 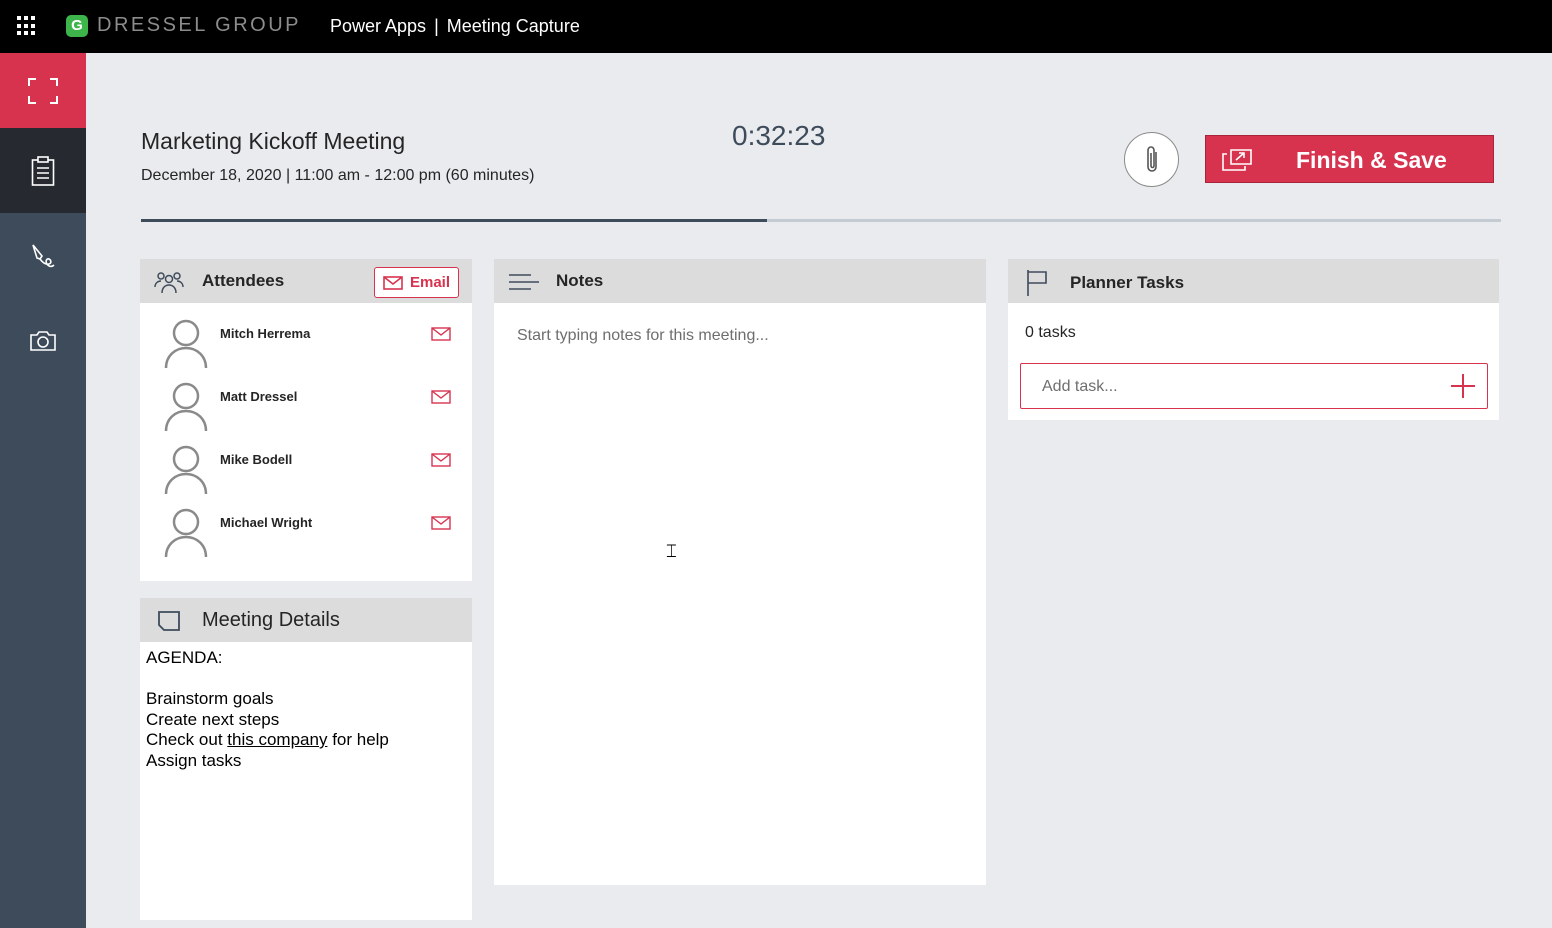 I want to click on rail-ink-button, so click(x=43, y=255).